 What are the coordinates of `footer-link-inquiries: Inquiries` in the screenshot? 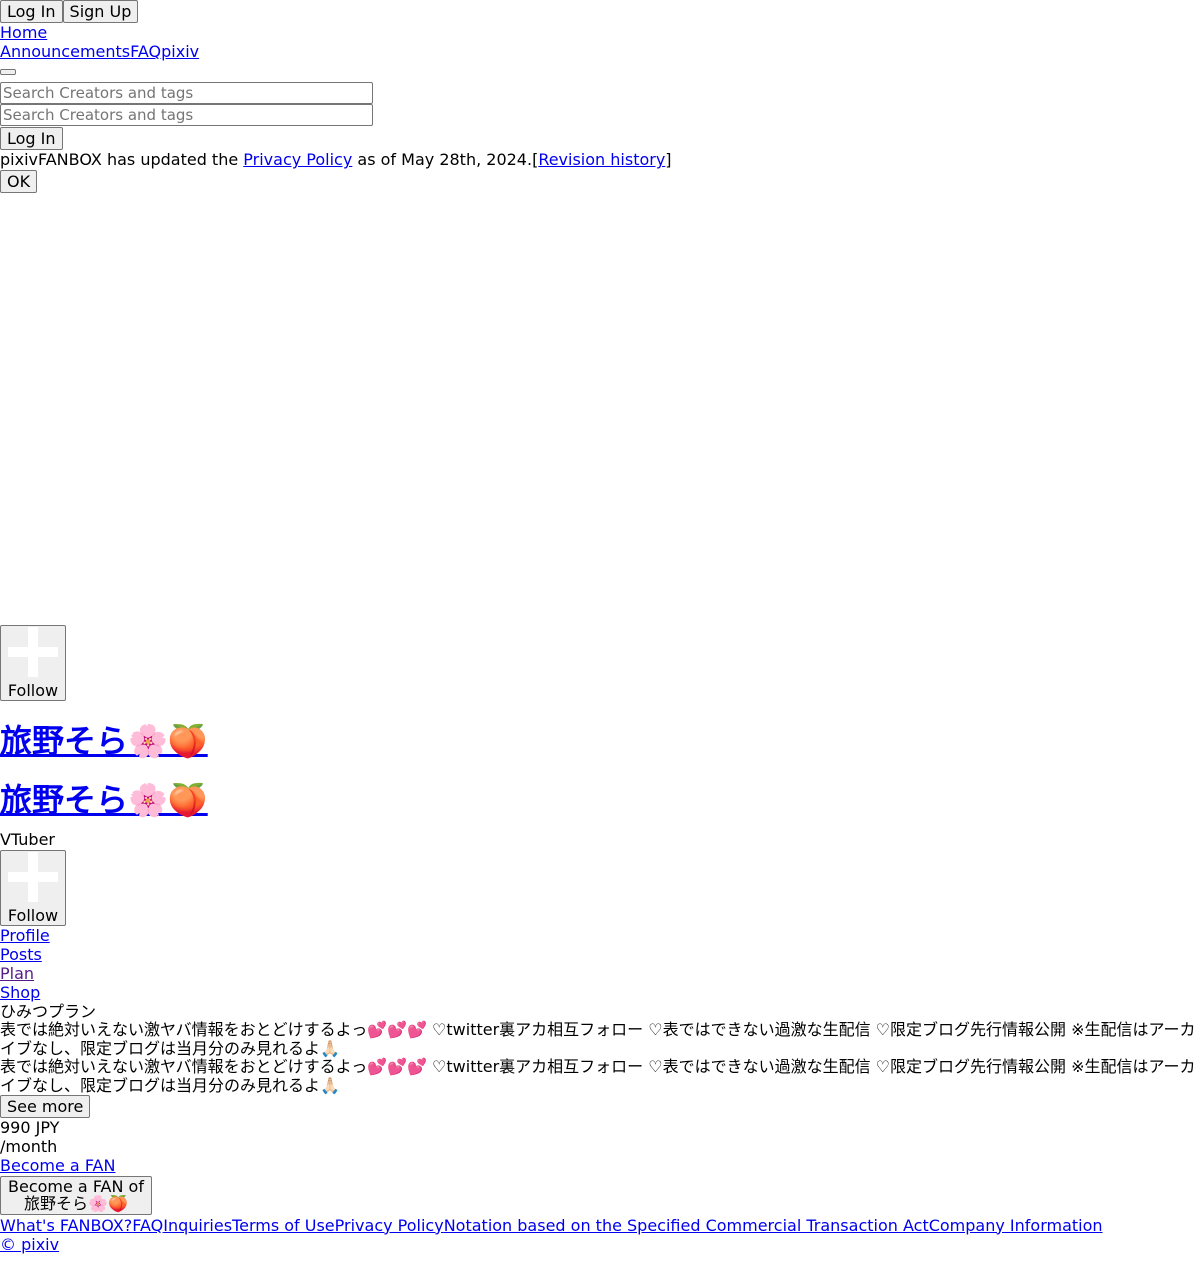 It's located at (197, 1225).